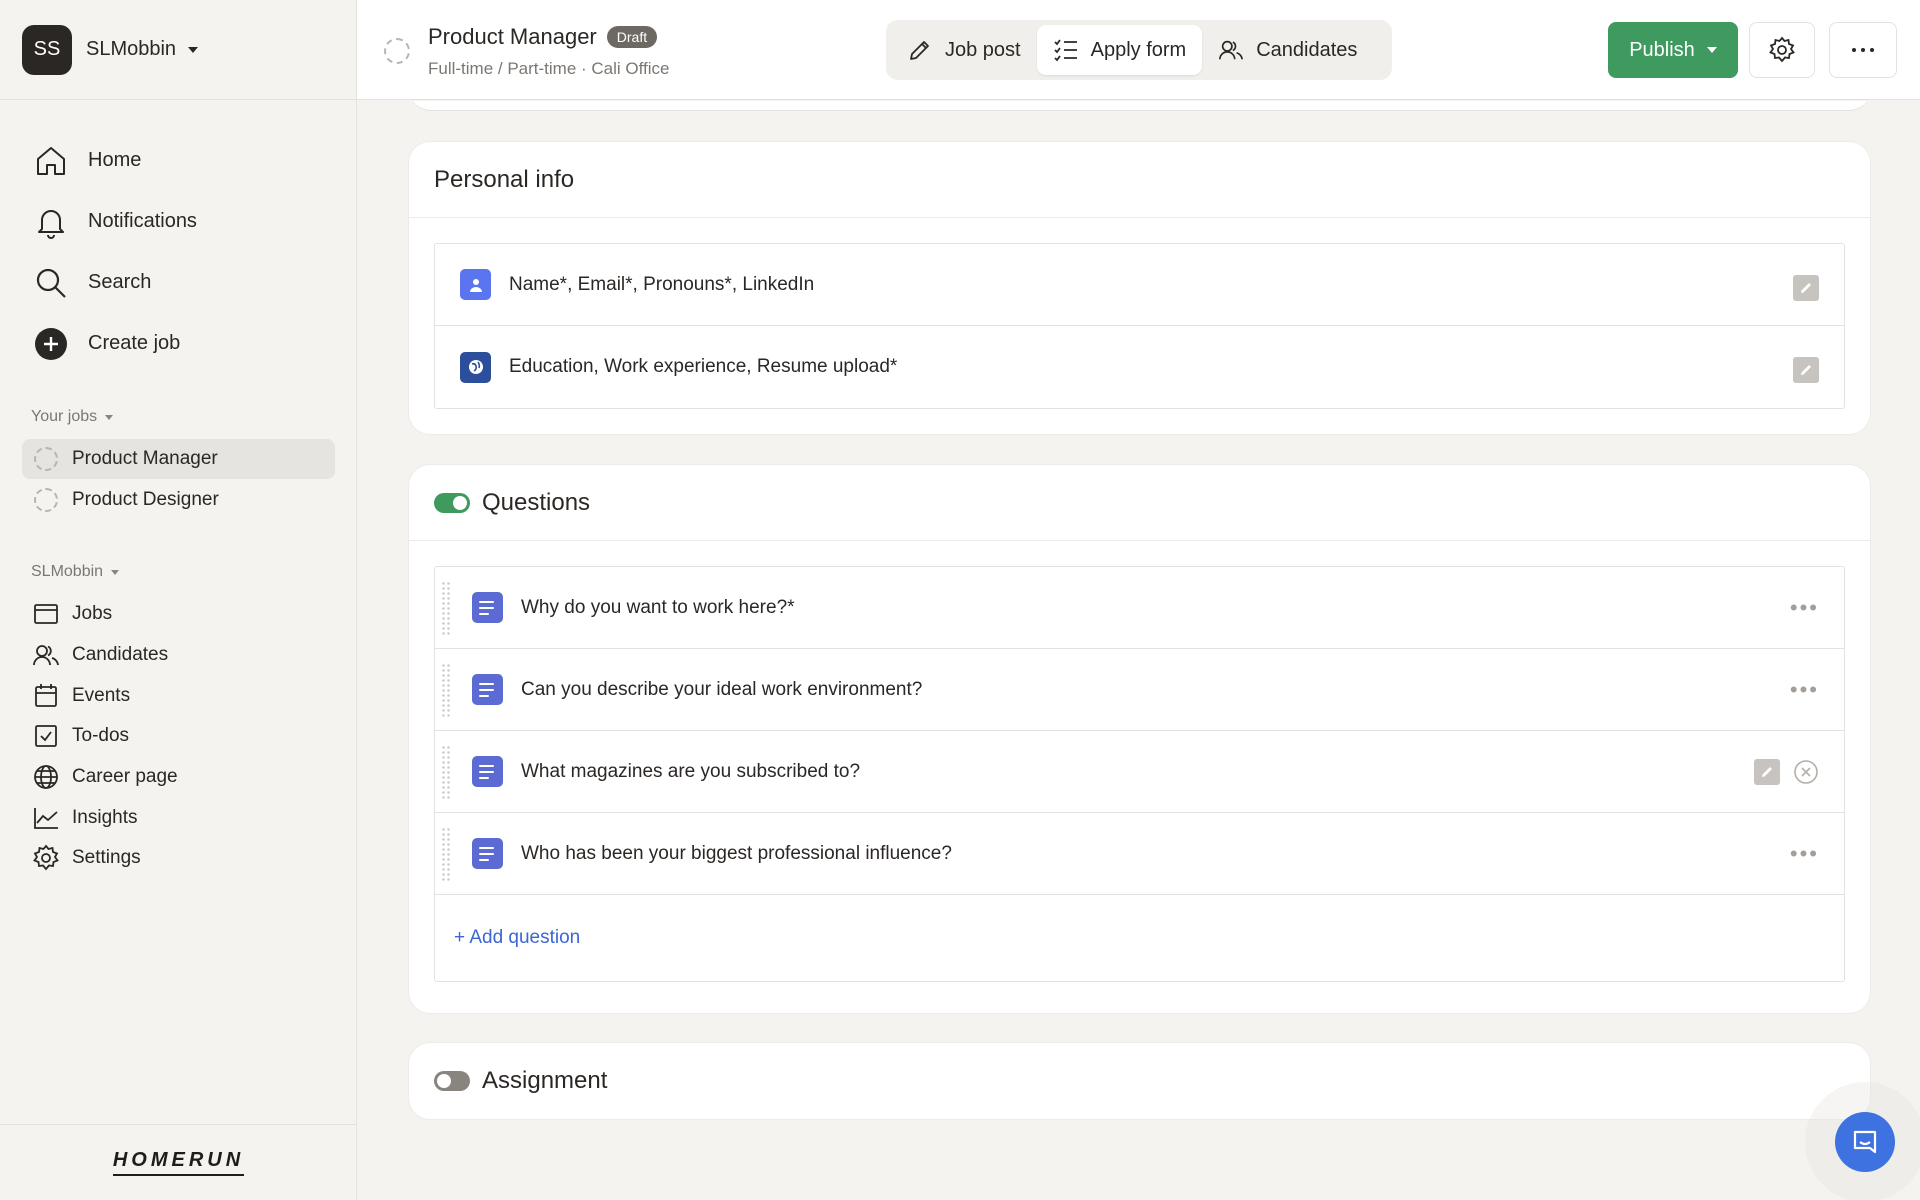 This screenshot has height=1200, width=1920. I want to click on job-item-label: Product Designer, so click(145, 499).